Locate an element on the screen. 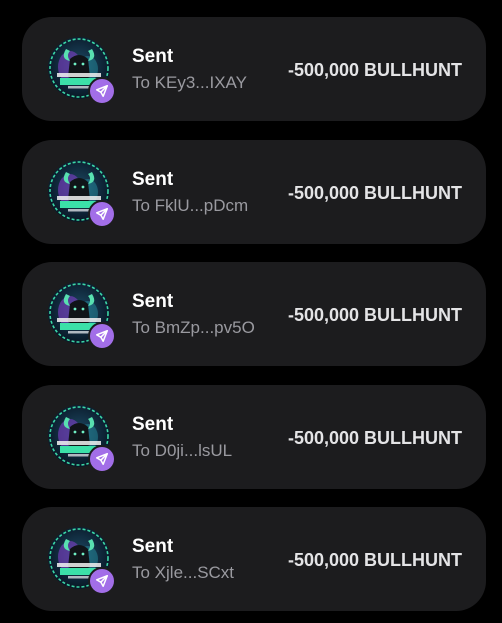 Image resolution: width=502 pixels, height=623 pixels. recipient-address: To D0ji...lsUL is located at coordinates (182, 450).